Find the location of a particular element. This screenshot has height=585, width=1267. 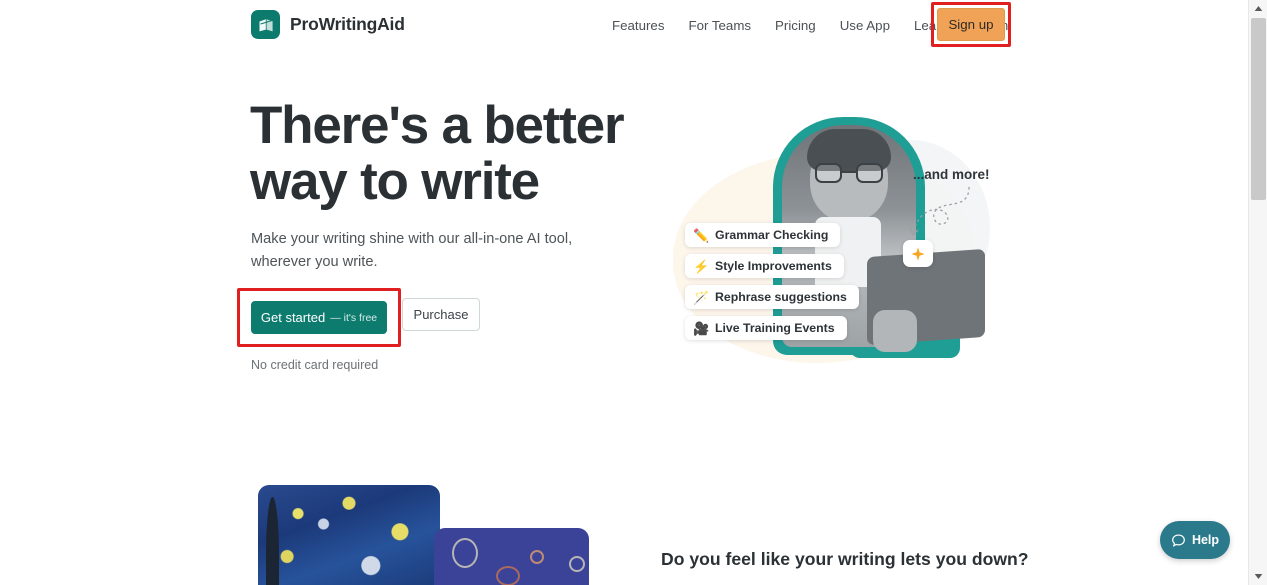

brand-logo: ProWritingAid is located at coordinates (328, 24).